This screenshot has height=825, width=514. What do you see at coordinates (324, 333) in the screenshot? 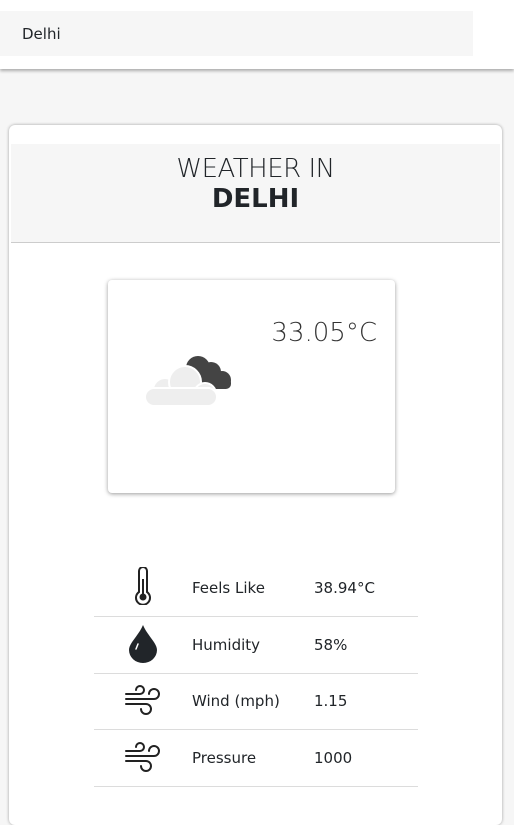
I see `temperature: 33.05°C` at bounding box center [324, 333].